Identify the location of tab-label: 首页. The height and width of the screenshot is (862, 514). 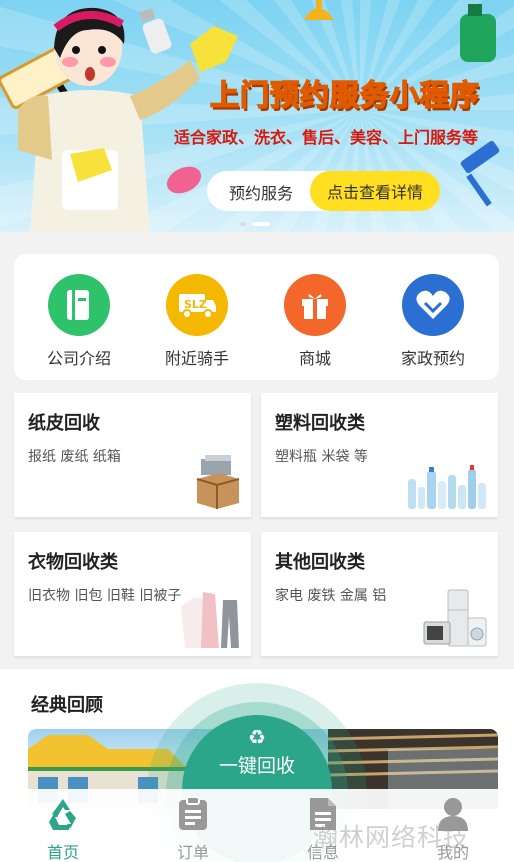
(62, 852).